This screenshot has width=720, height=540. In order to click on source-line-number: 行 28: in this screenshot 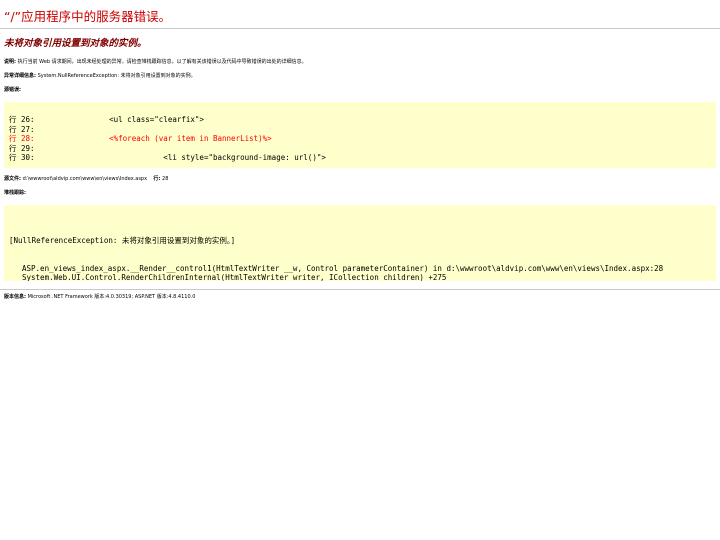, I will do `click(22, 139)`.